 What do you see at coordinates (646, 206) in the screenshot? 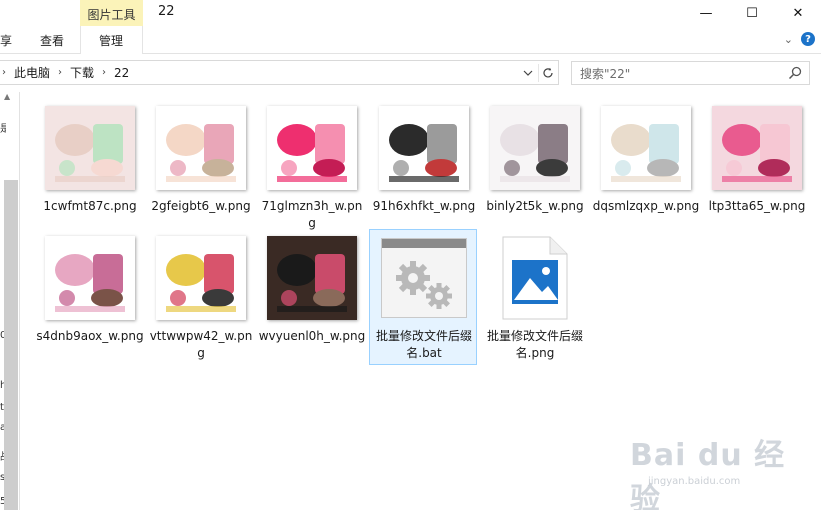
I see `file-name: dqsmlzqxp_w.png` at bounding box center [646, 206].